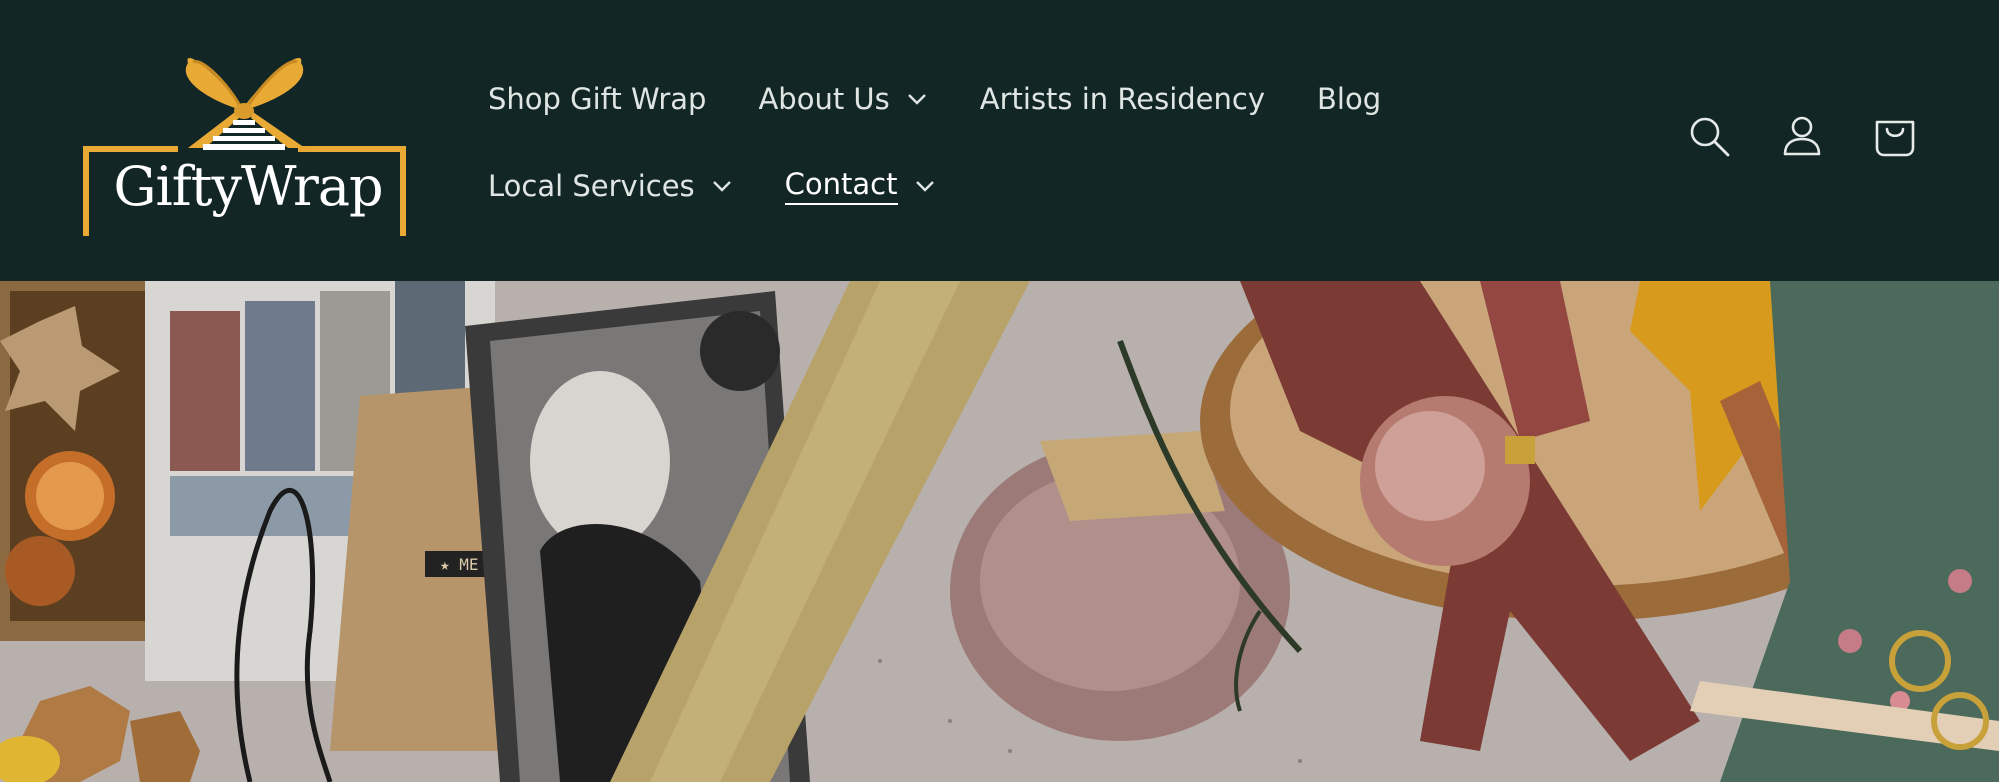  I want to click on nav-label: About Us, so click(824, 99).